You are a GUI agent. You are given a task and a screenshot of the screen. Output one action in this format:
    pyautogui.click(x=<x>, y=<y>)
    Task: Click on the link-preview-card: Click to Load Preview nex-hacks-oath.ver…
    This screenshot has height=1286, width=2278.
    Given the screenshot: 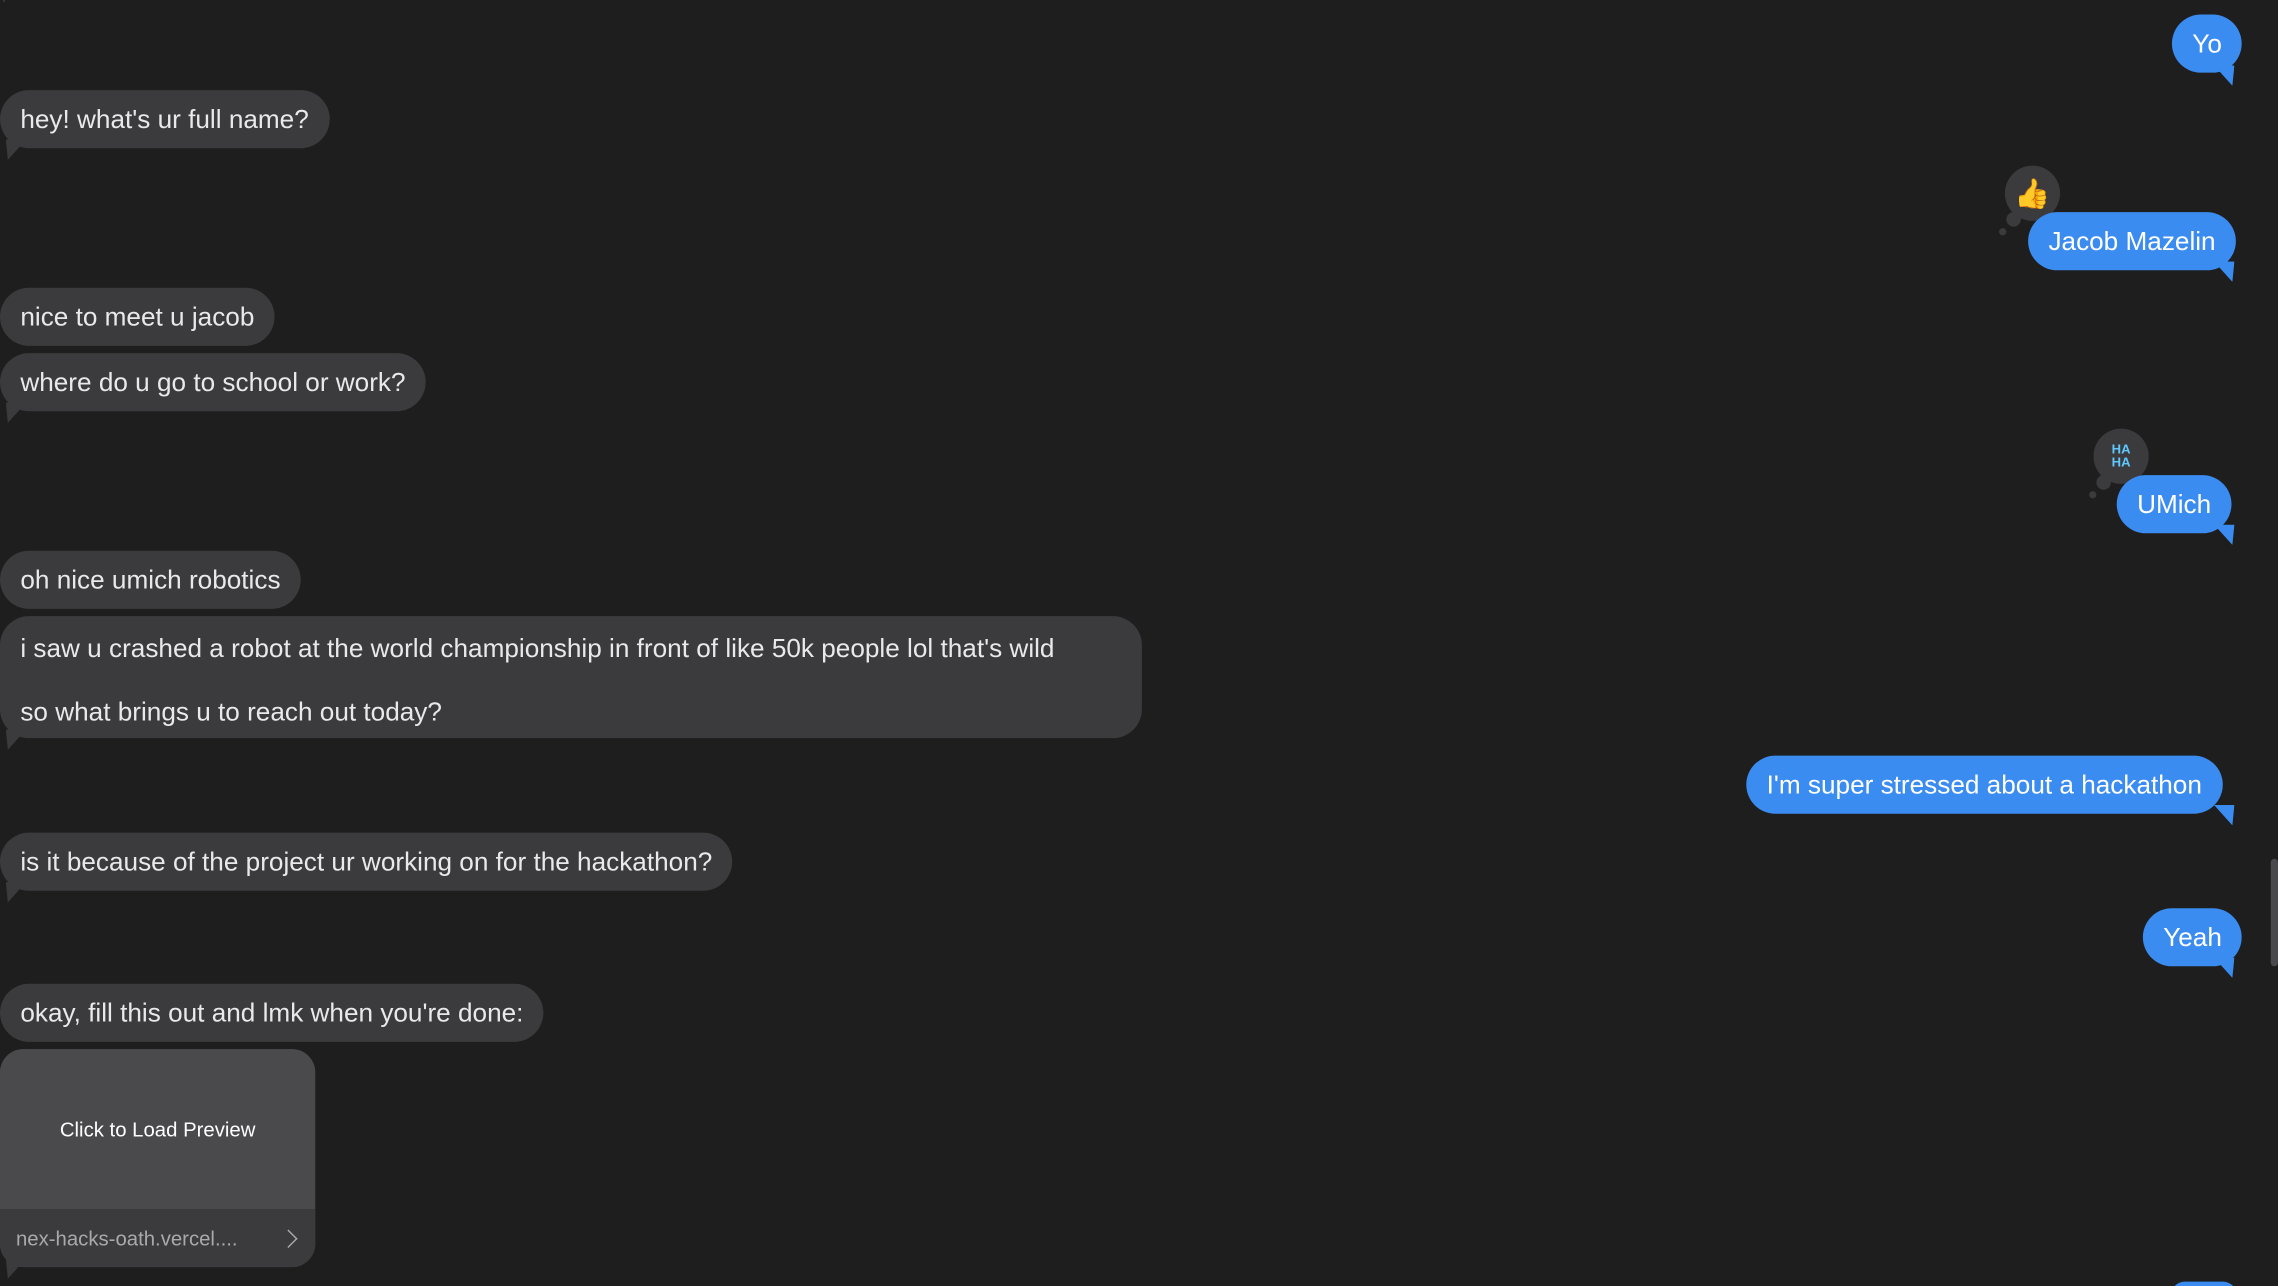 What is the action you would take?
    pyautogui.click(x=158, y=1158)
    